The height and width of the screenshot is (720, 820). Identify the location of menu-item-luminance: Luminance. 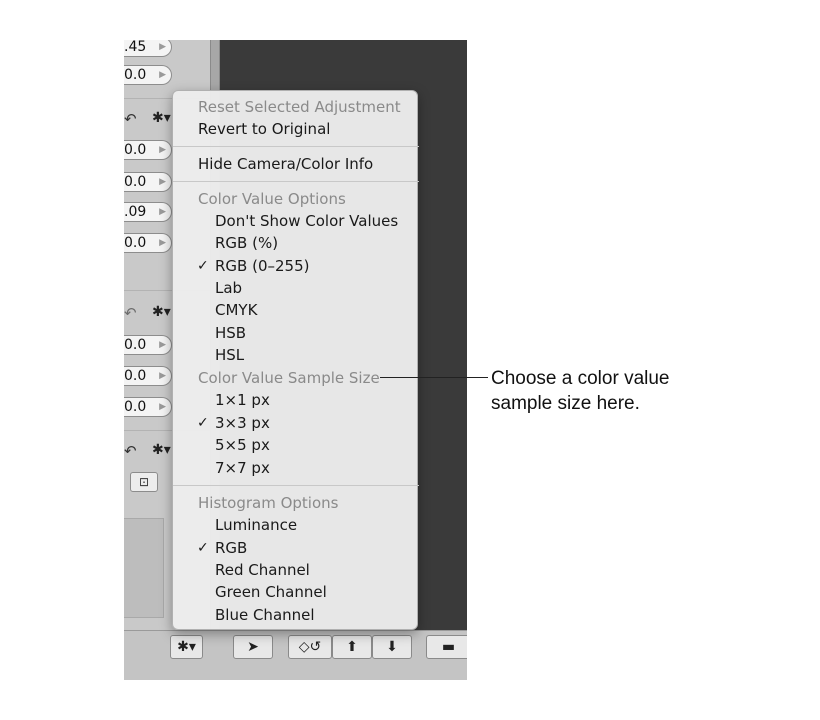
(338, 525).